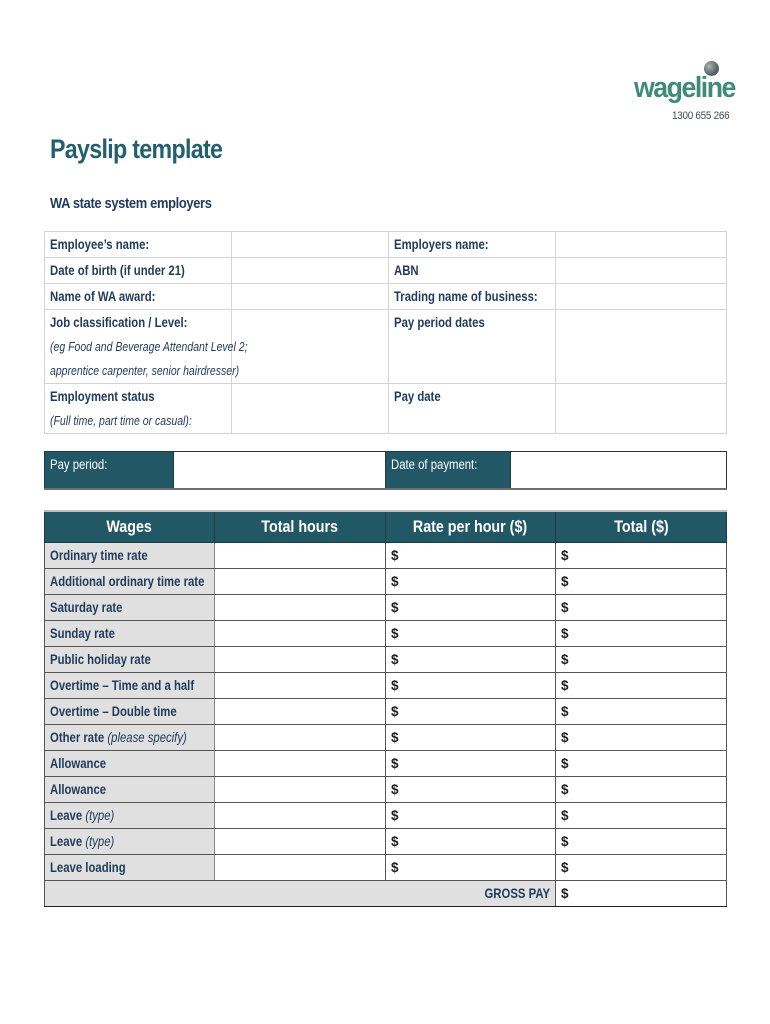 The width and height of the screenshot is (770, 1024). Describe the element at coordinates (129, 711) in the screenshot. I see `wage-type-label: Overtime – Double time` at that location.